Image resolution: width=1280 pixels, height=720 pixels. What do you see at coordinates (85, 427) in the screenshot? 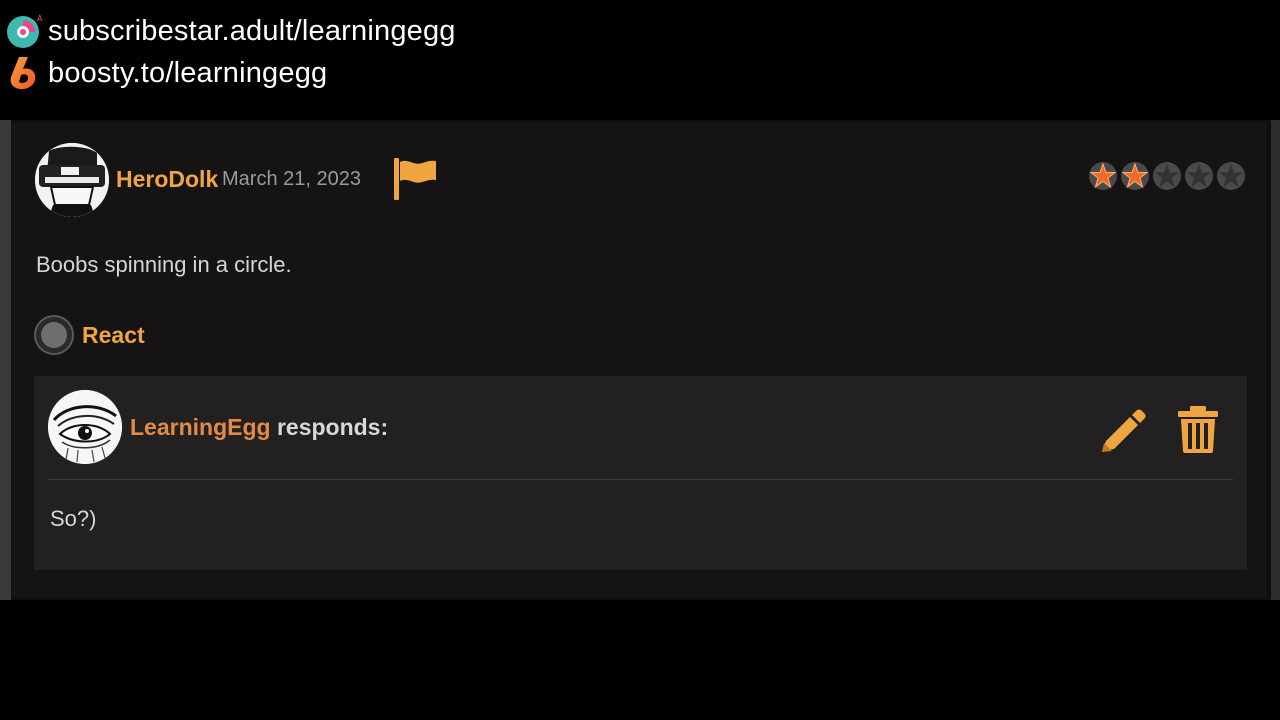
I see `responder-avatar` at bounding box center [85, 427].